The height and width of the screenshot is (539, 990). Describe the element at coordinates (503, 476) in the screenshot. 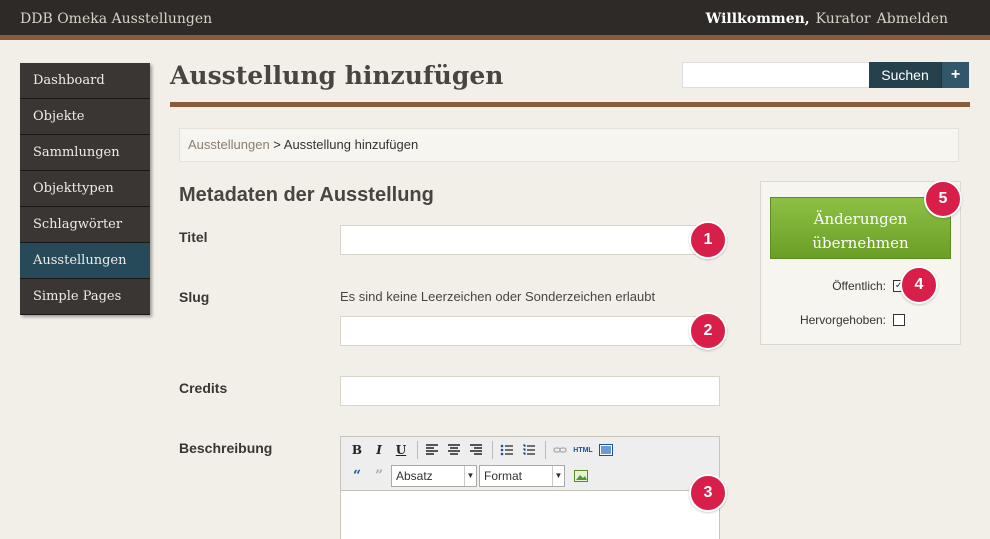

I see `style-format-value: Format` at that location.